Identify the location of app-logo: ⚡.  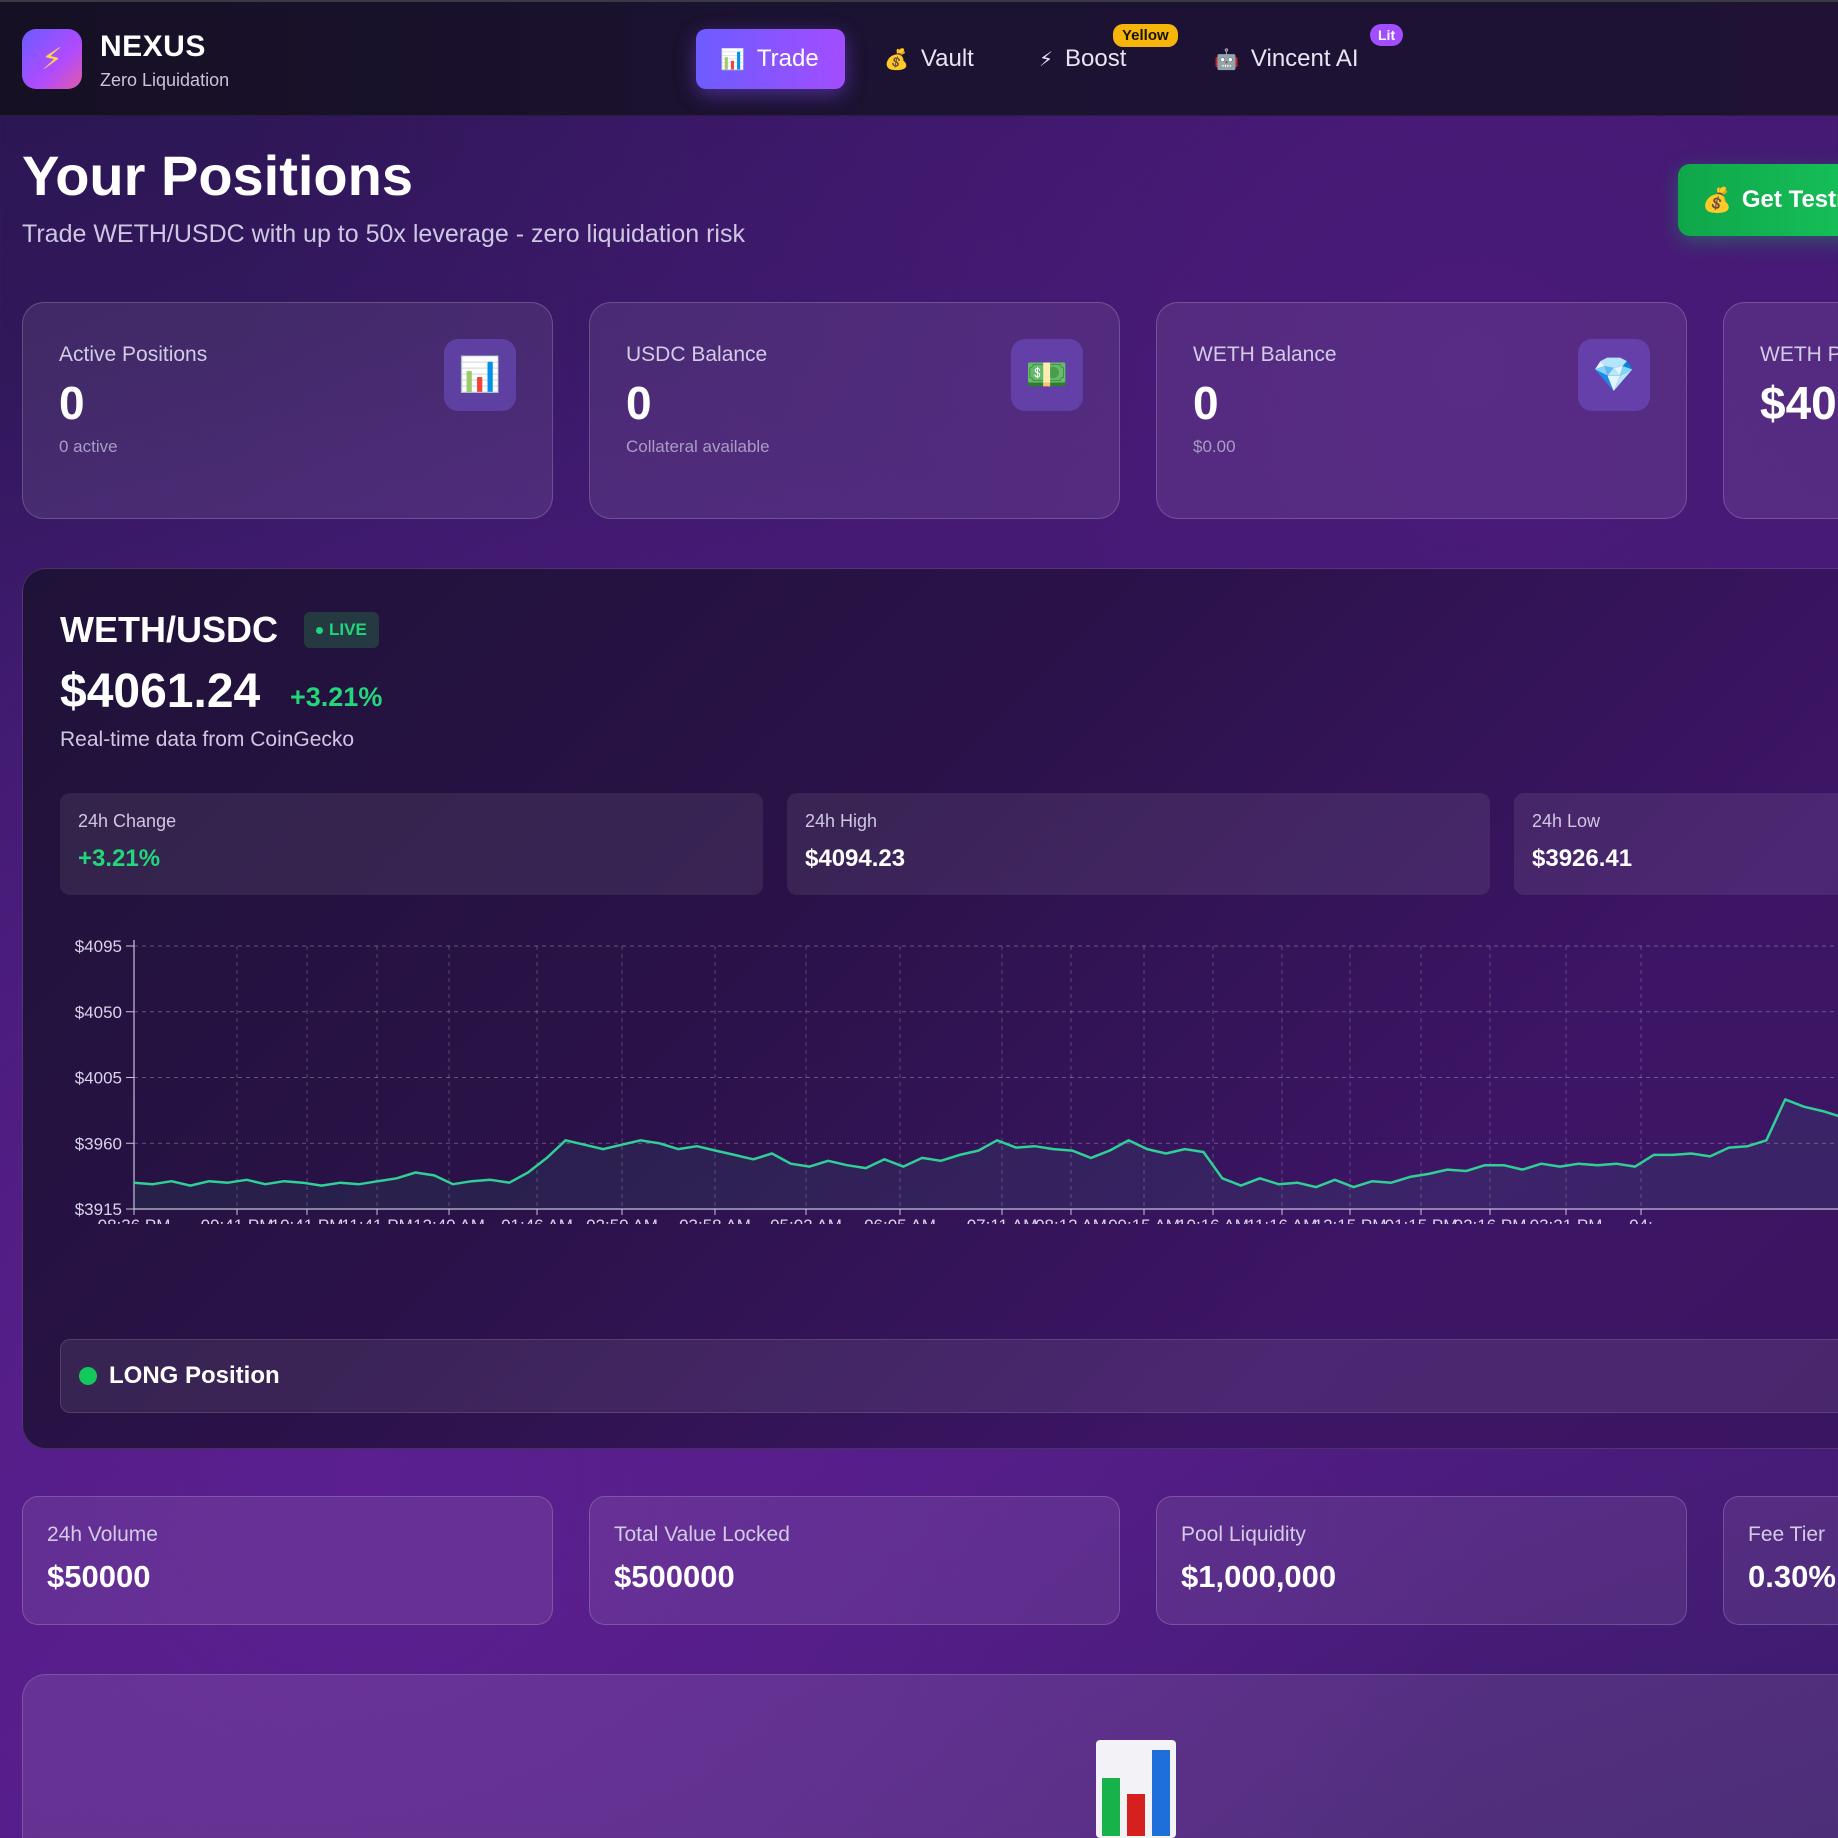
(52, 59).